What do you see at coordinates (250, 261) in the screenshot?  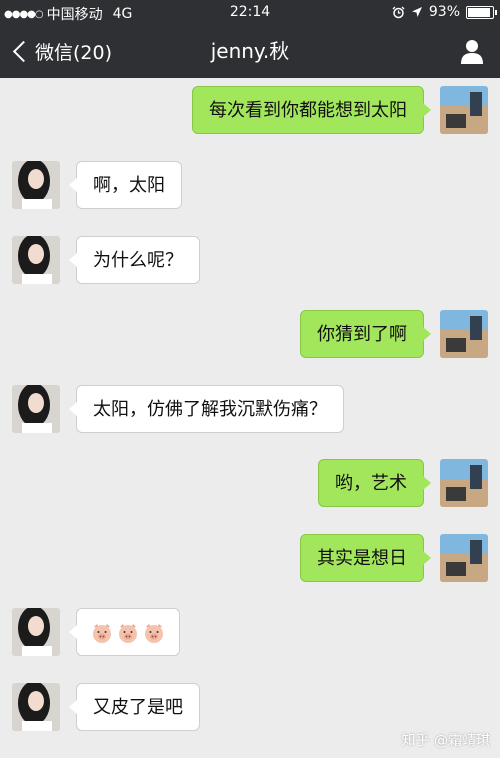 I see `message-row: 为什么呢？` at bounding box center [250, 261].